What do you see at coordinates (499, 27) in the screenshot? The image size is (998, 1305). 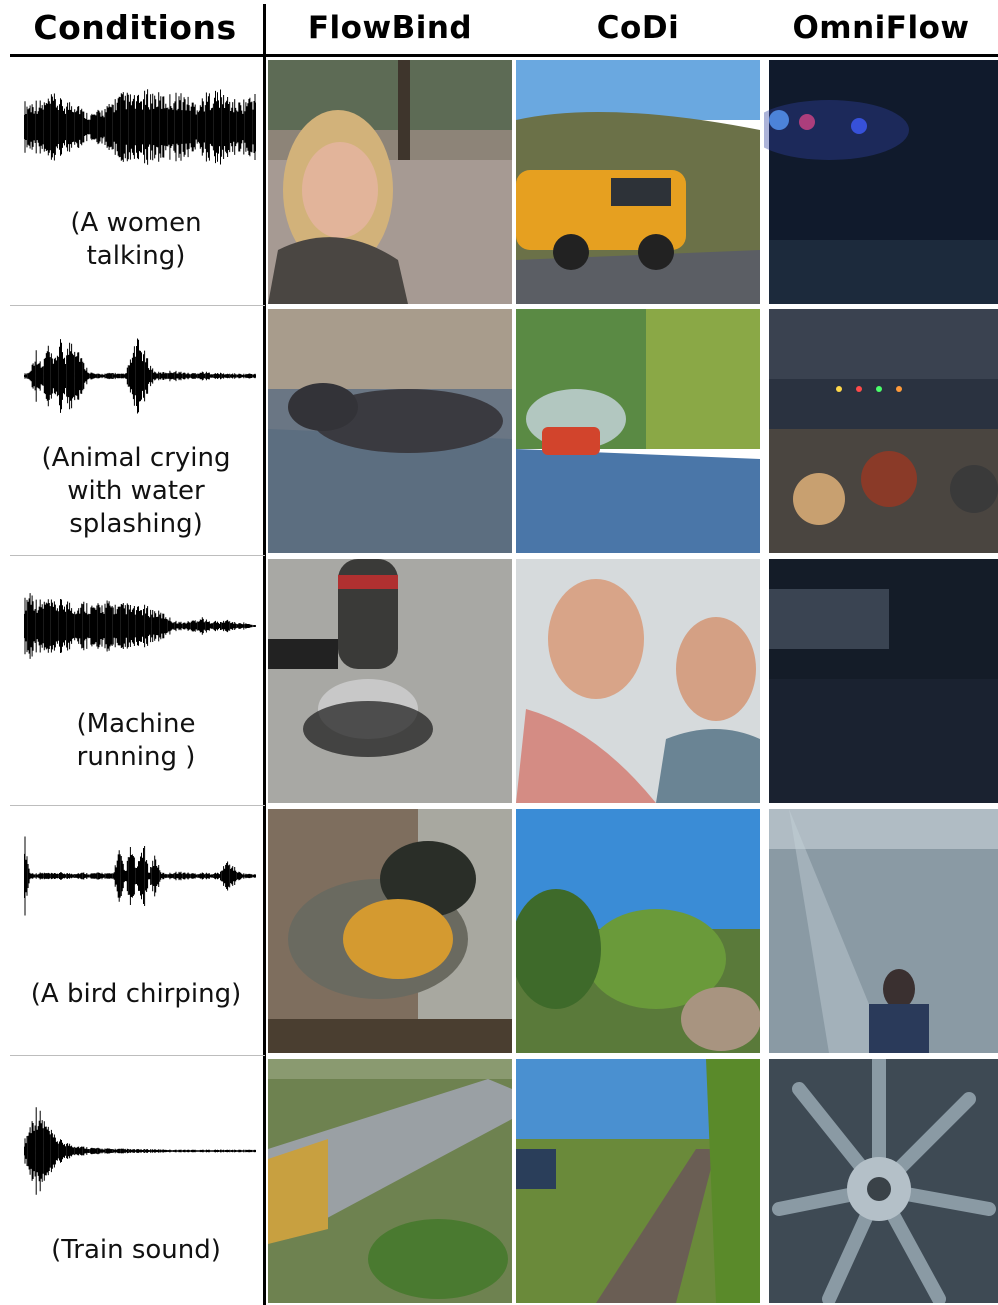 I see `header-row: Conditions FlowBind CoDi OmniFlow` at bounding box center [499, 27].